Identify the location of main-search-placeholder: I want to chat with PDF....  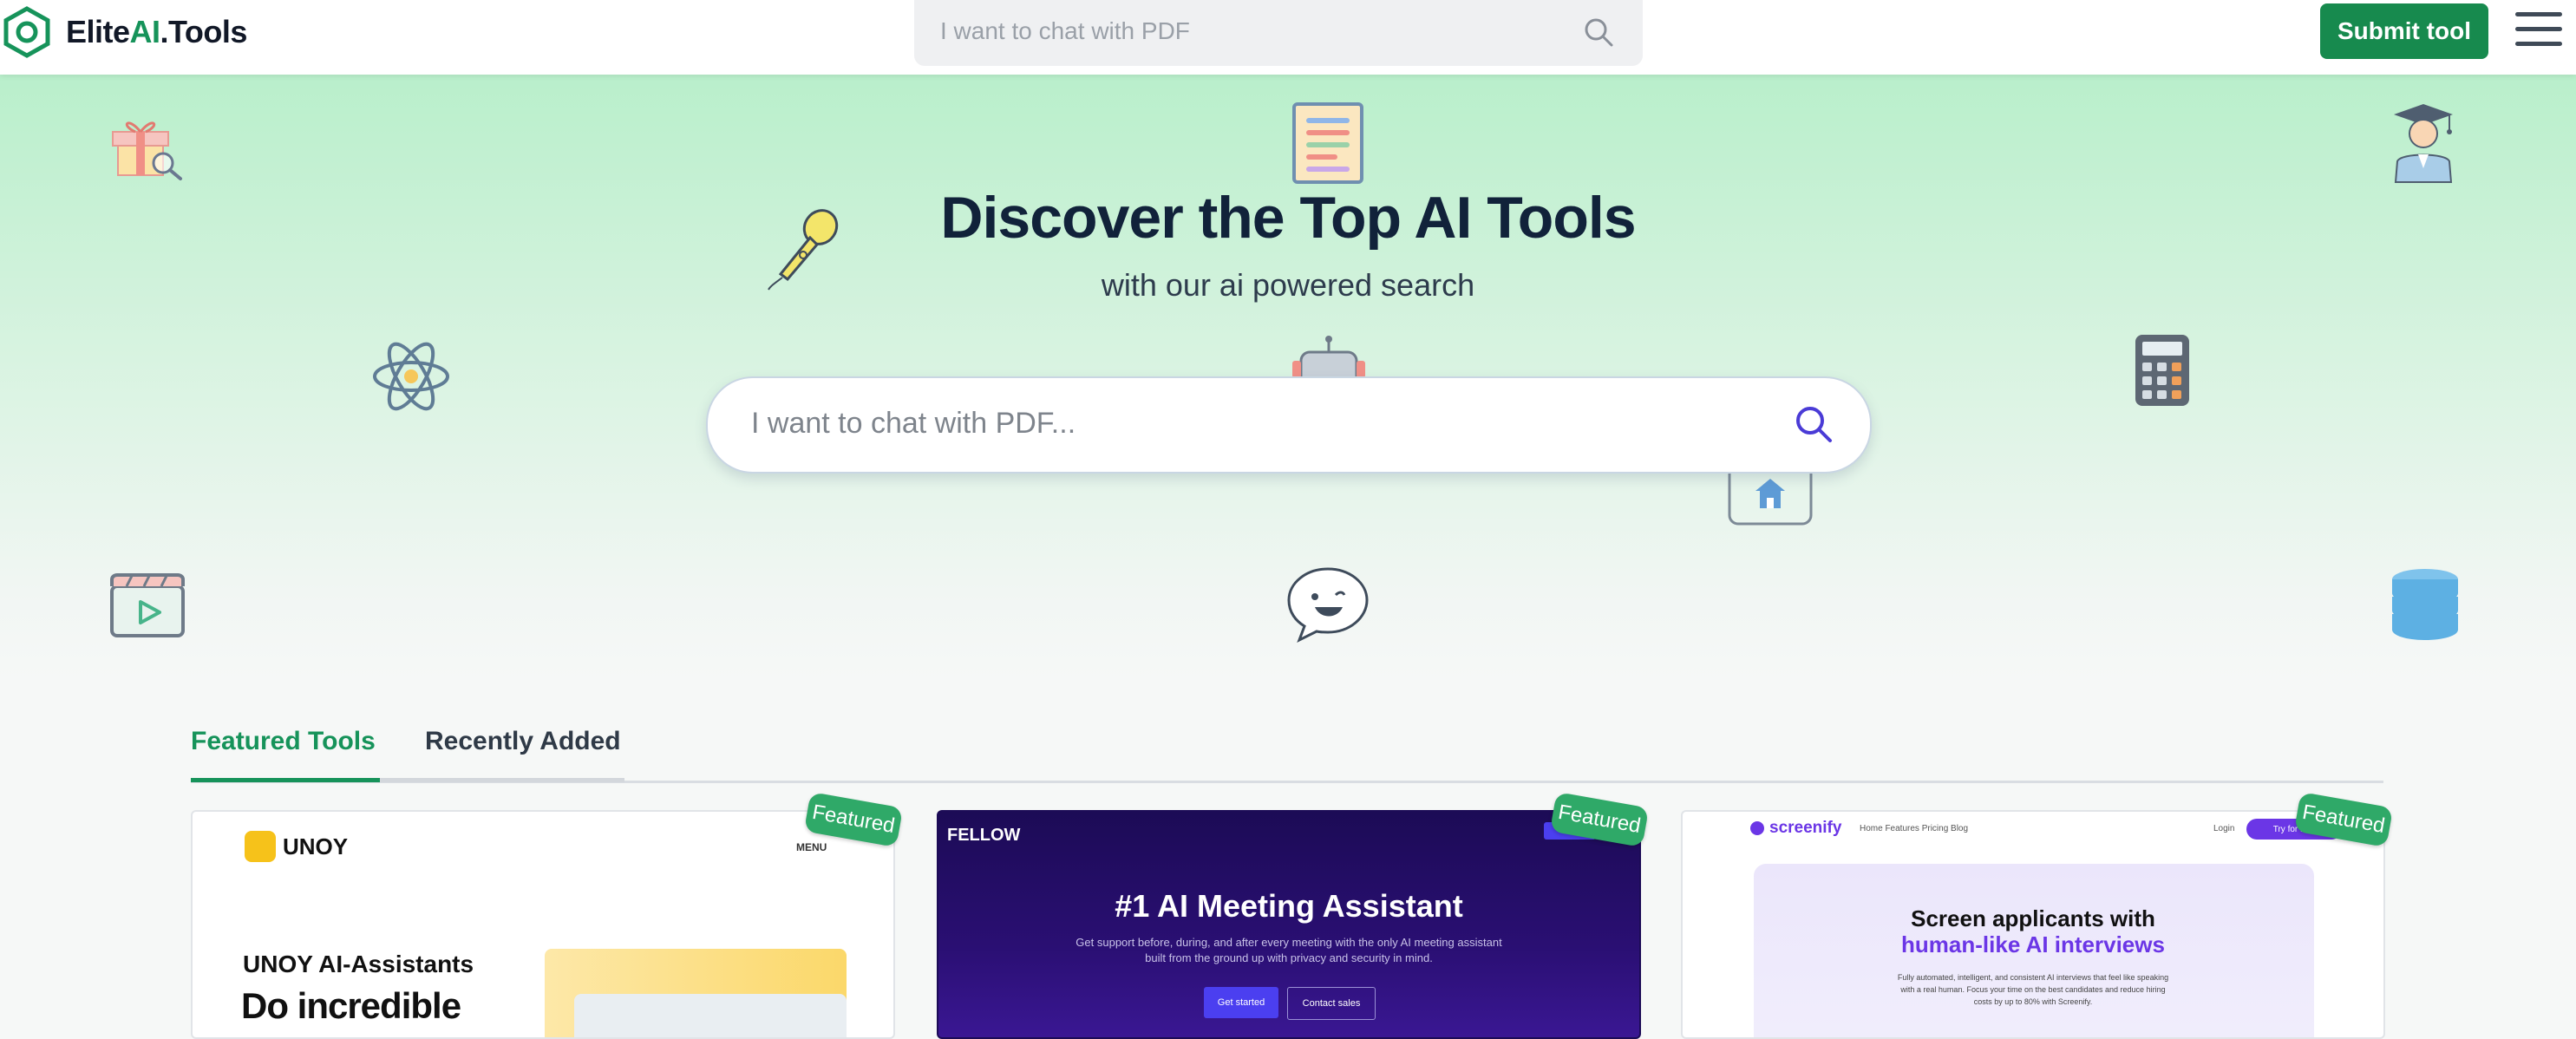
(913, 423).